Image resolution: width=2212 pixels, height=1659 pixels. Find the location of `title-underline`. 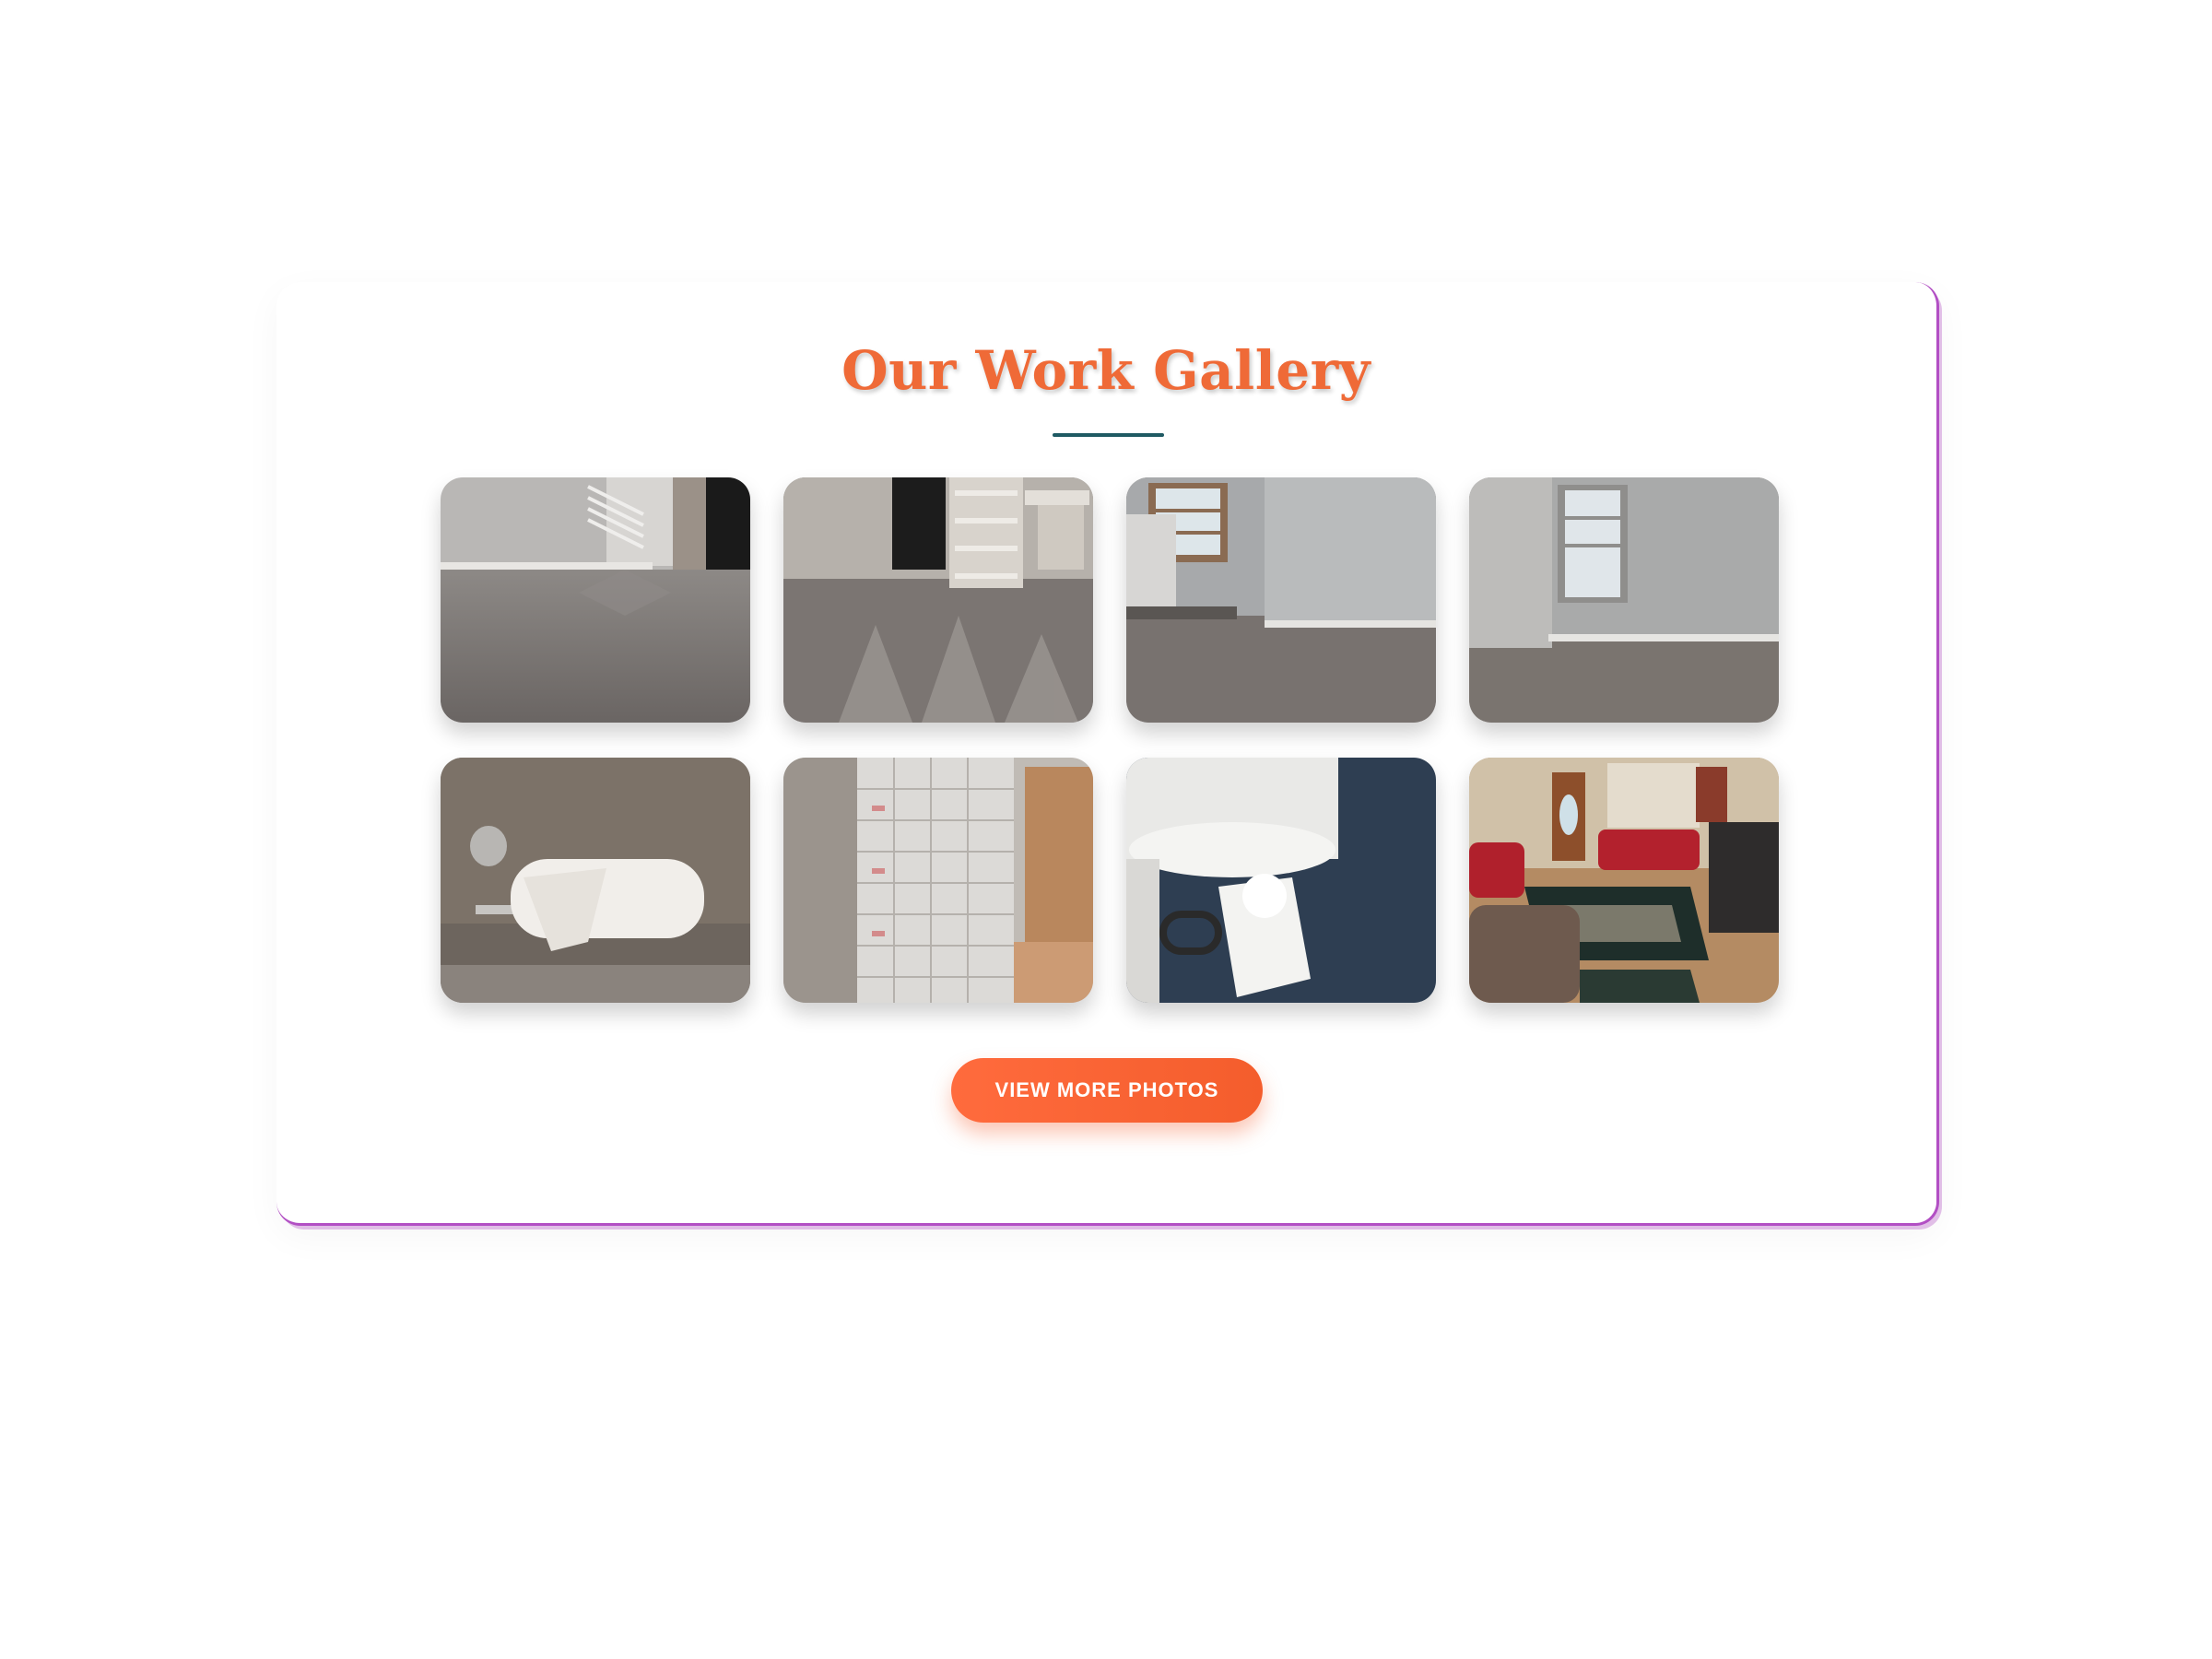

title-underline is located at coordinates (1108, 435).